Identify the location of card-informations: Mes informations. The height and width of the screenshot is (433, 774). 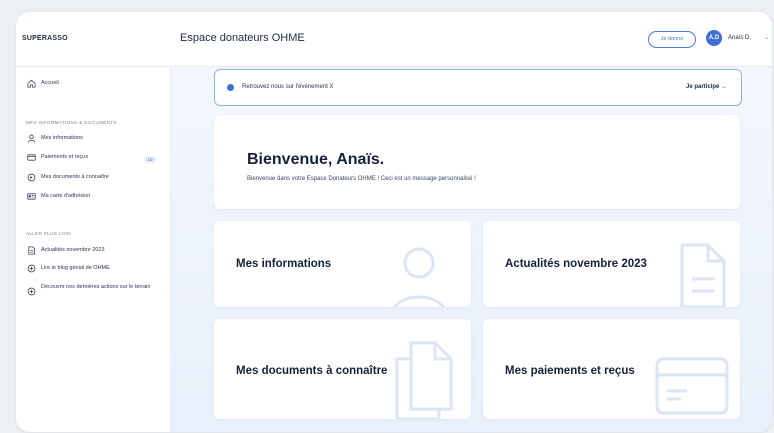
(342, 264).